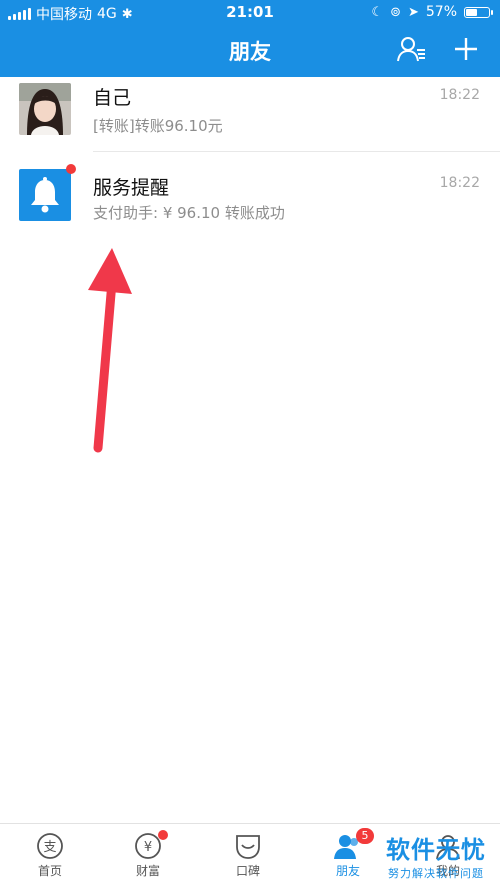 This screenshot has width=500, height=889. Describe the element at coordinates (248, 846) in the screenshot. I see `koubei-icon` at that location.